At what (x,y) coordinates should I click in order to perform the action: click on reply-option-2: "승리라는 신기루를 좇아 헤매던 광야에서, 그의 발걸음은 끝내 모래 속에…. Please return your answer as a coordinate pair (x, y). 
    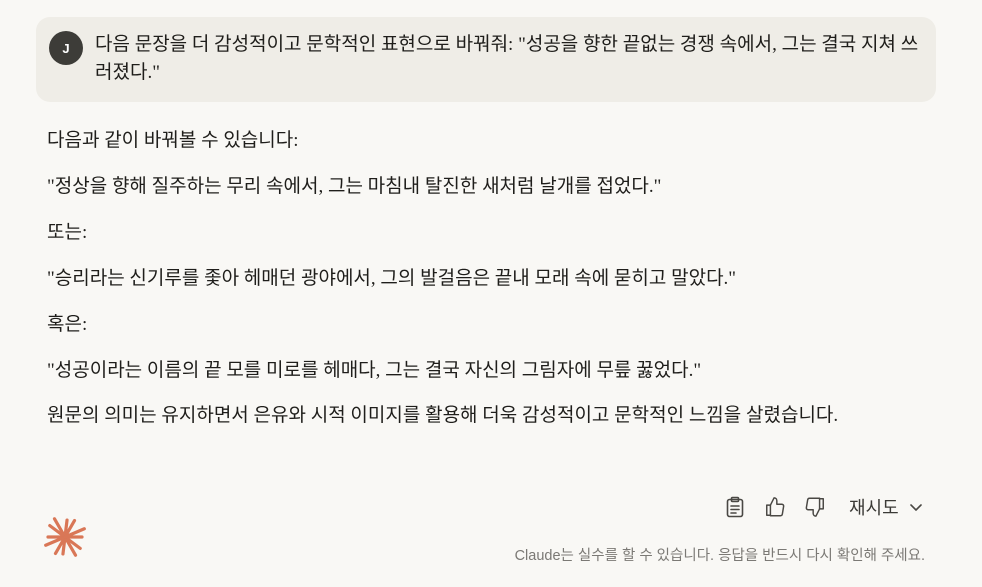
    Looking at the image, I should click on (392, 278).